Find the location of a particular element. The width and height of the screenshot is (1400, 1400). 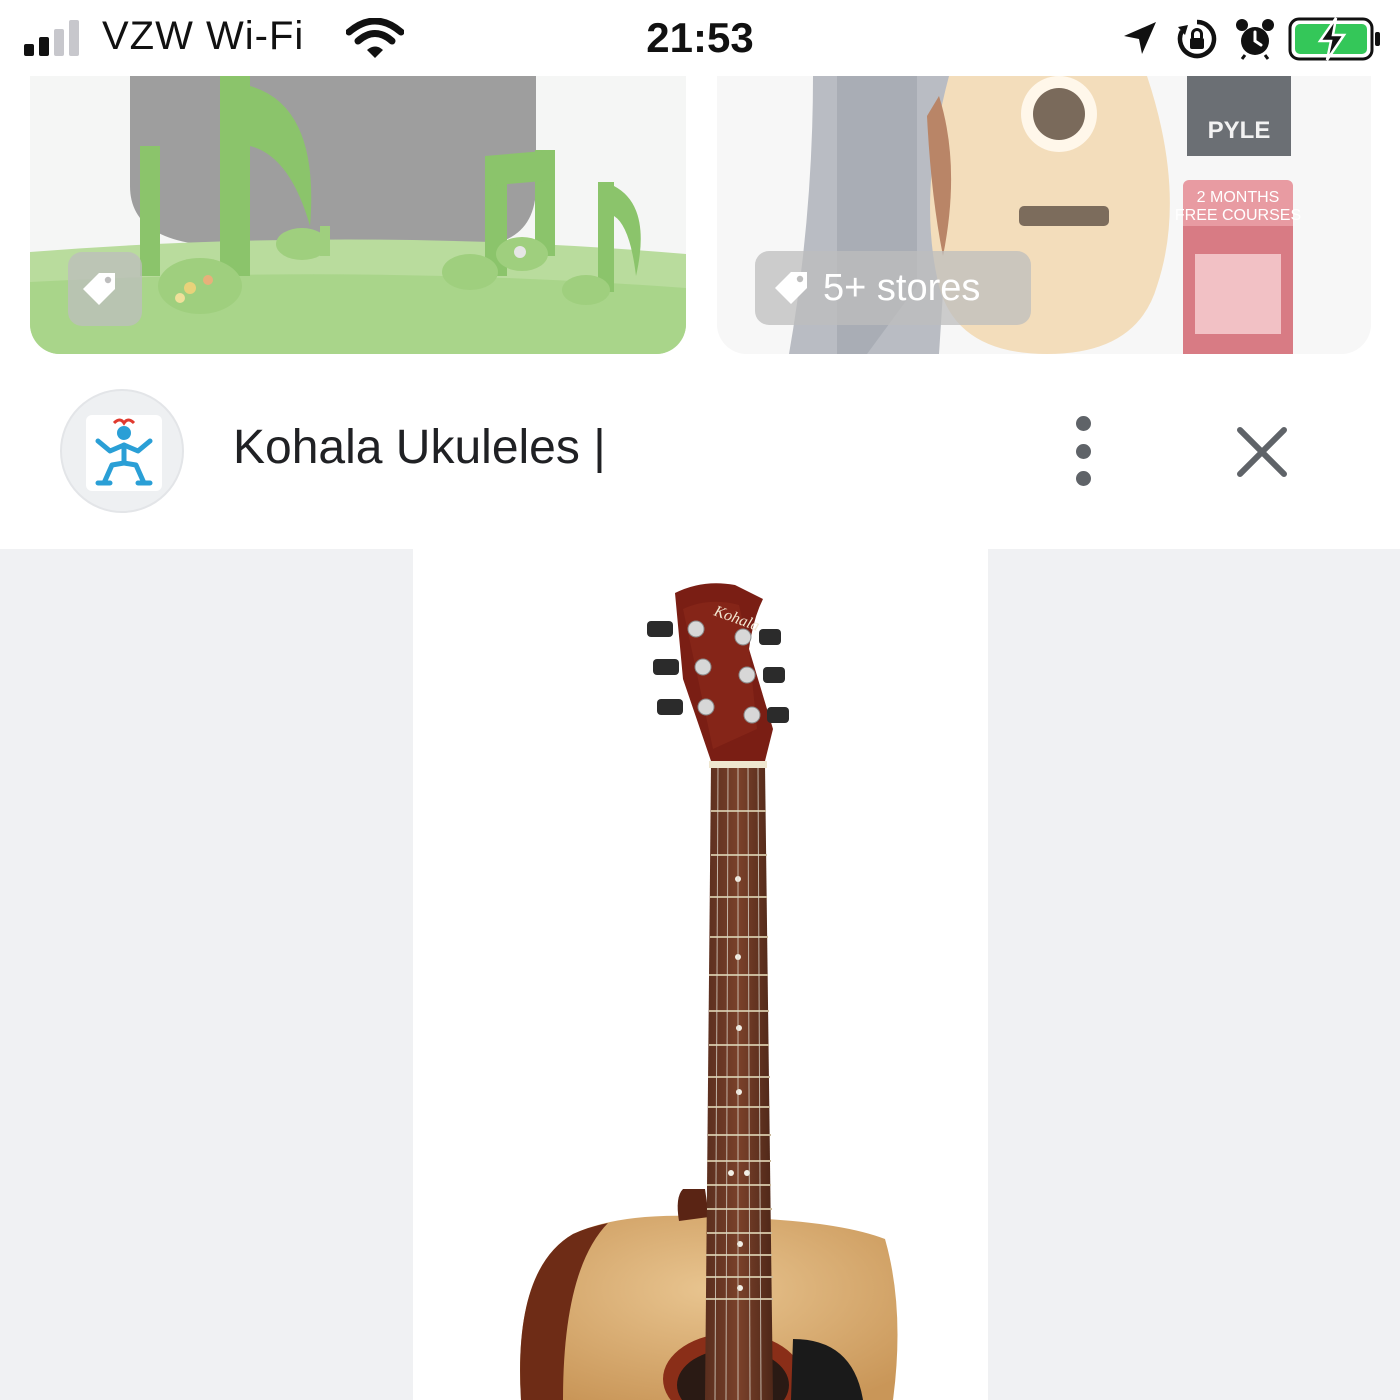

source-avatar is located at coordinates (122, 451).